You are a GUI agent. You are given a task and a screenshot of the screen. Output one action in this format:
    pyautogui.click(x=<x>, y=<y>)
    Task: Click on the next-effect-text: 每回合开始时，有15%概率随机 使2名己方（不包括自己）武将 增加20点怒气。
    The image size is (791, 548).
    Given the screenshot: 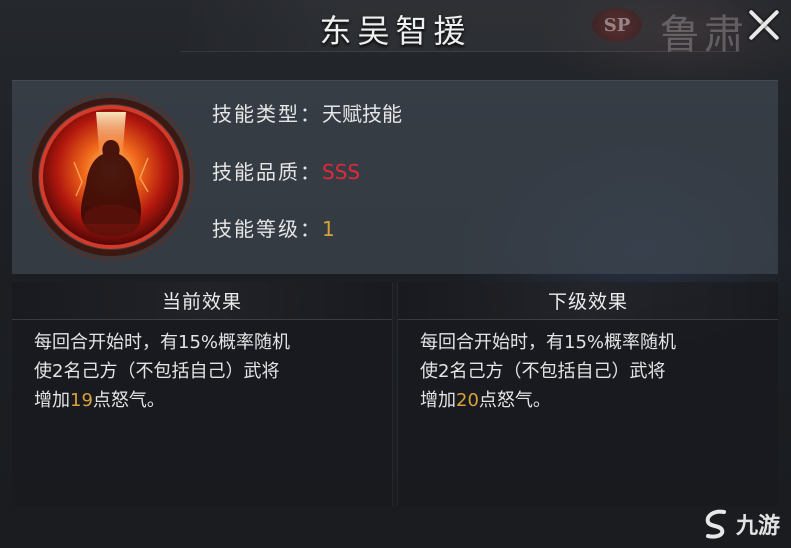 What is the action you would take?
    pyautogui.click(x=588, y=367)
    